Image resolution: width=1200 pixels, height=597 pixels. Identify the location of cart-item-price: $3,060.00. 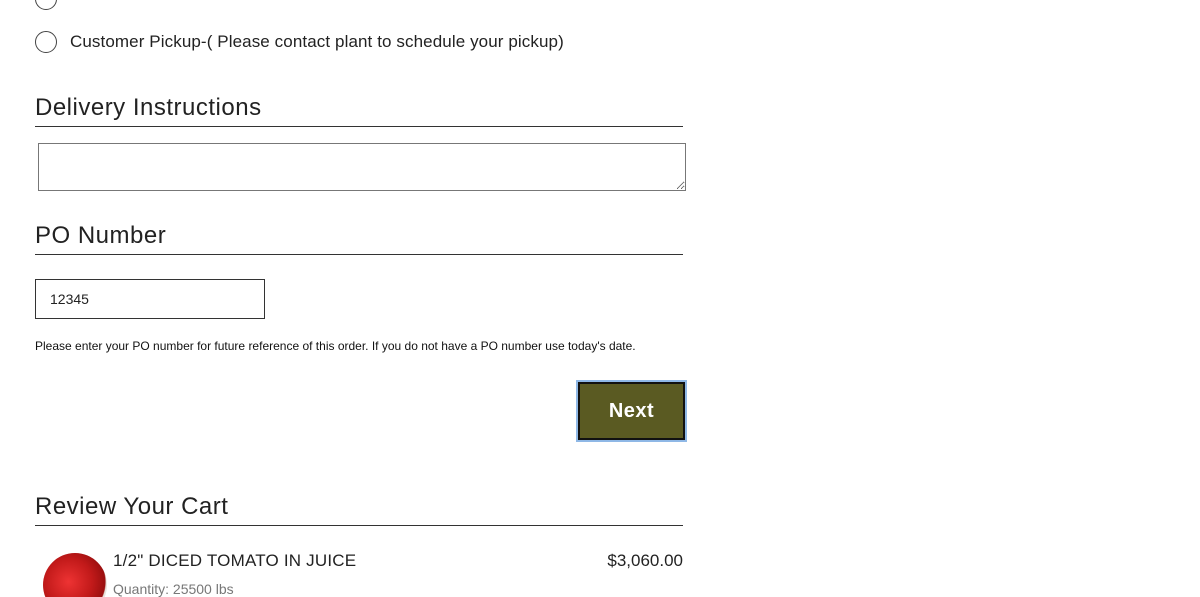
(645, 560).